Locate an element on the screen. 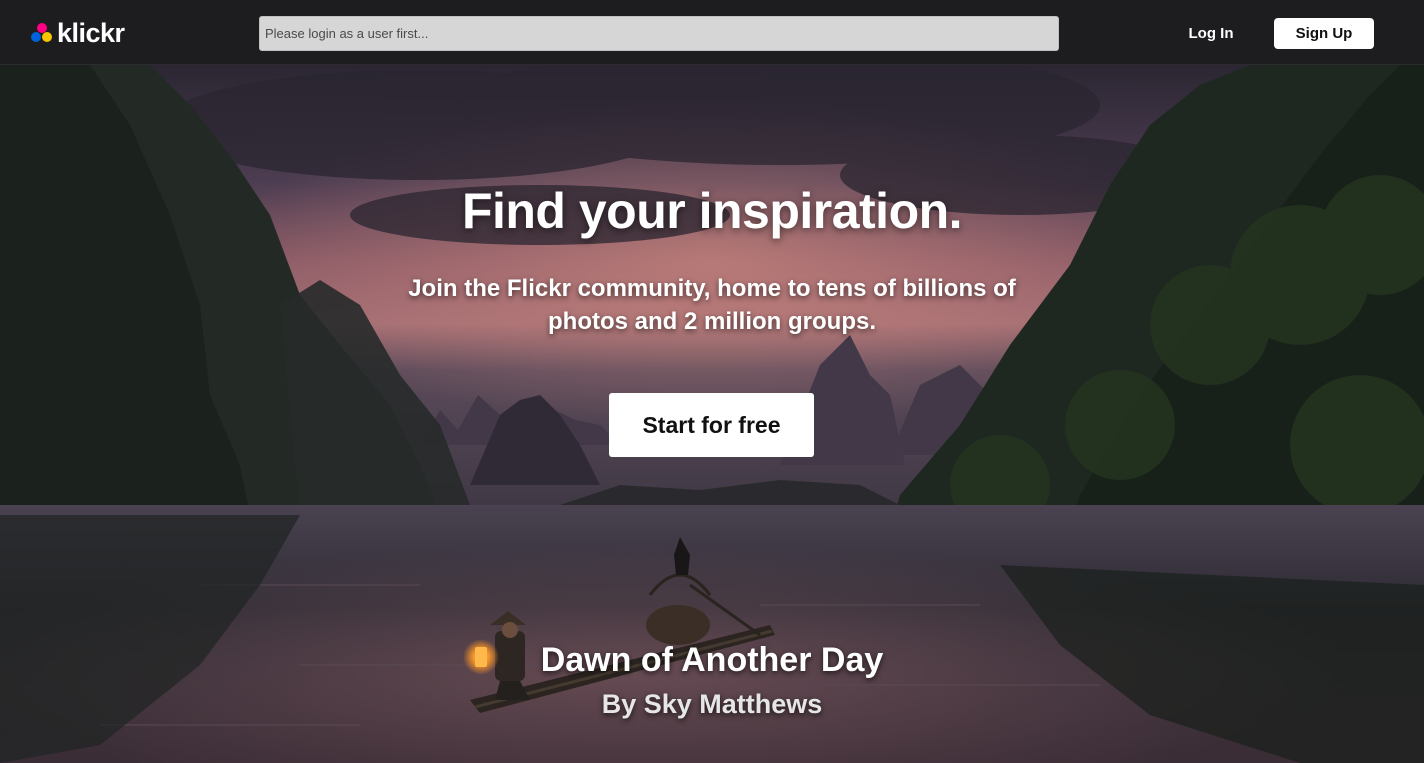 The width and height of the screenshot is (1424, 763). search-input is located at coordinates (659, 33).